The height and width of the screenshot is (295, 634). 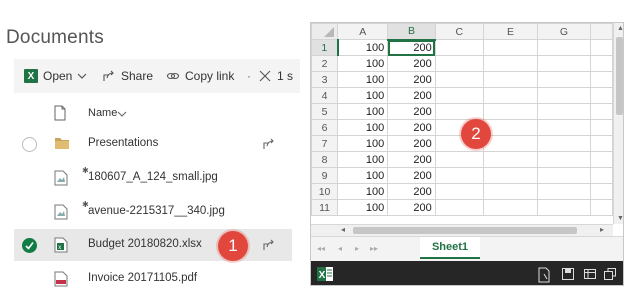 I want to click on file-name: avenue-2215317__340.jpg, so click(x=156, y=211).